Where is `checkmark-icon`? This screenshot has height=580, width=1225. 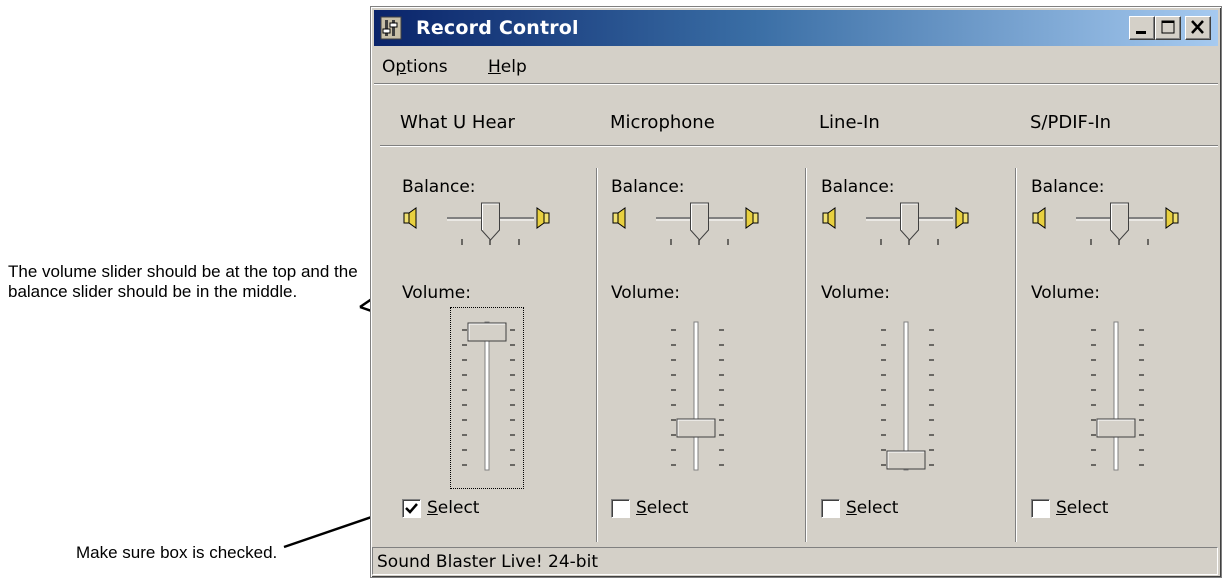
checkmark-icon is located at coordinates (411, 508).